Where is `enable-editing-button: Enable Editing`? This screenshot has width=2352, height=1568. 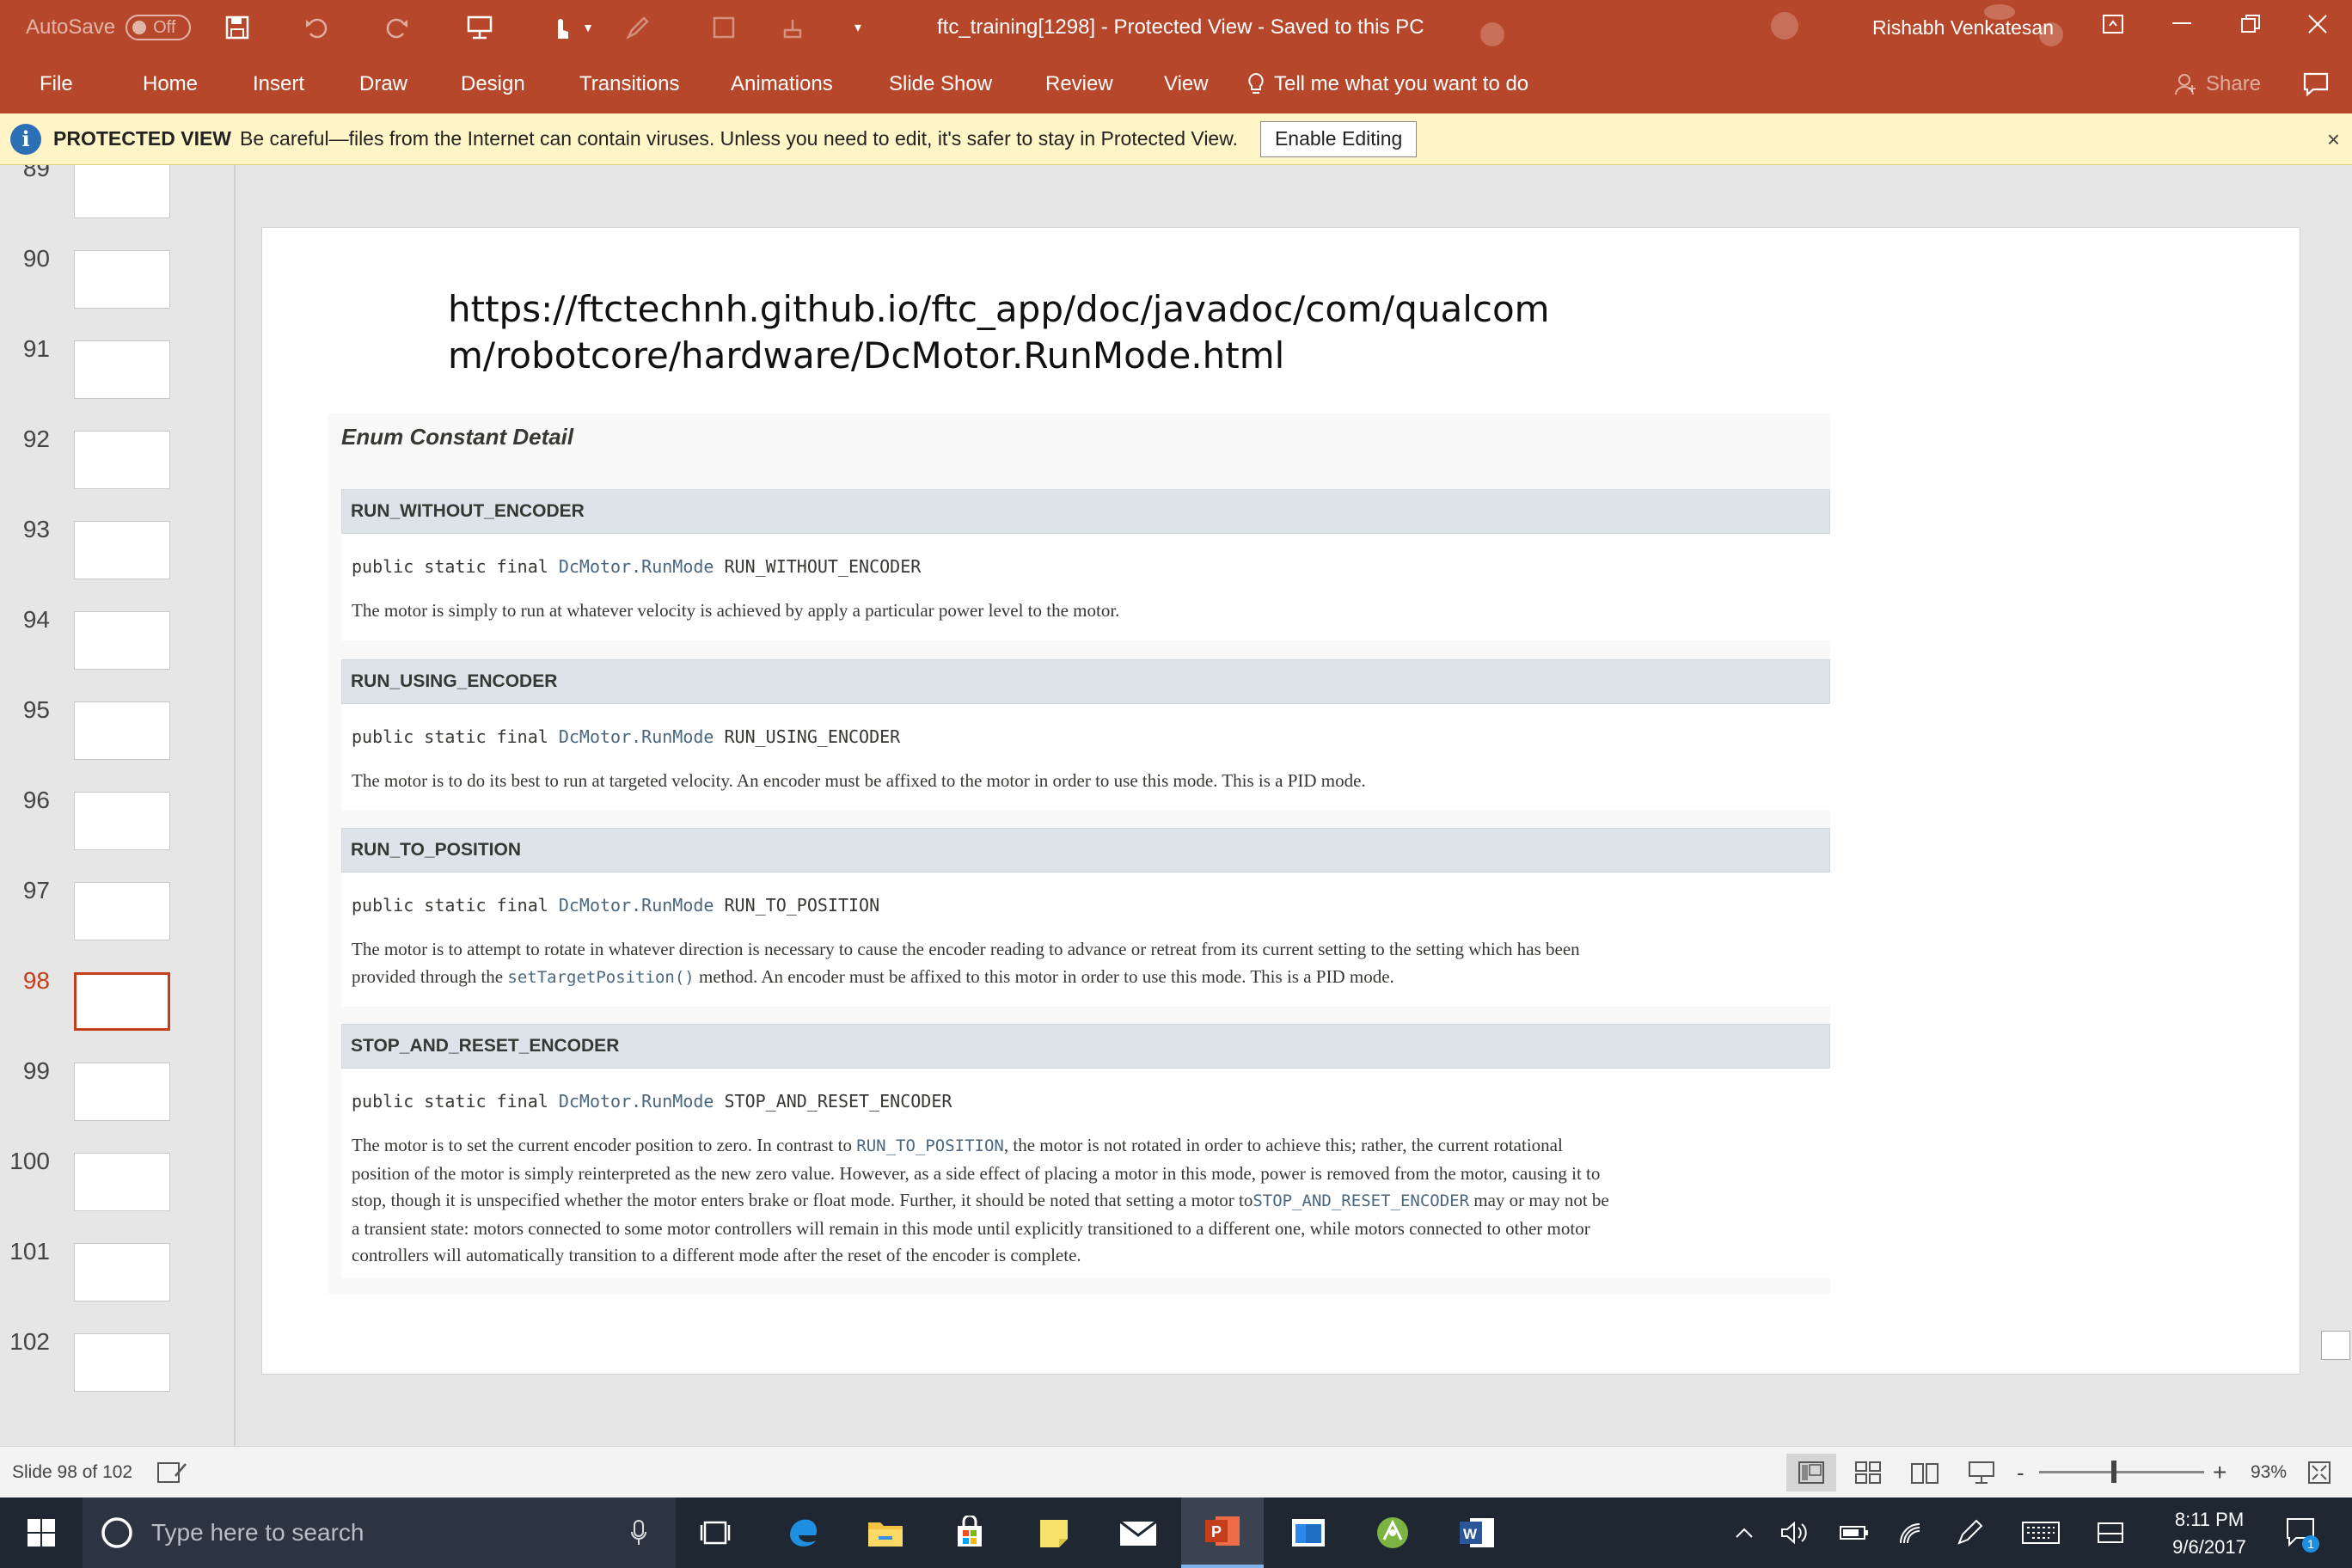
enable-editing-button: Enable Editing is located at coordinates (1338, 138).